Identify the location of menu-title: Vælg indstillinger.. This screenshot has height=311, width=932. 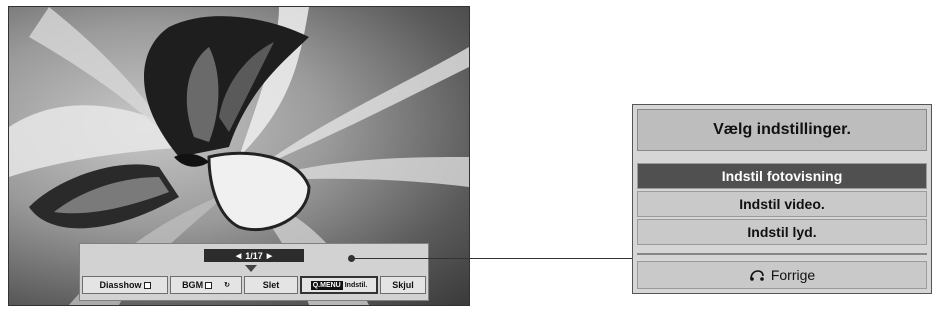
(782, 130).